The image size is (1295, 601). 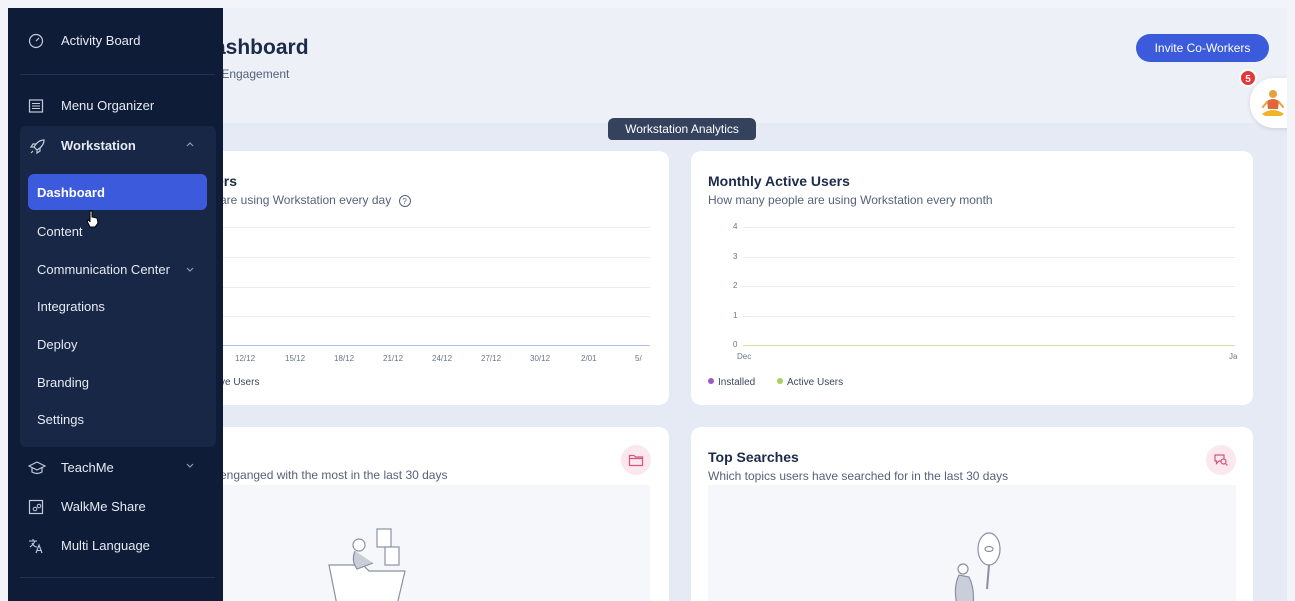 What do you see at coordinates (780, 381) in the screenshot?
I see `active-users-dot` at bounding box center [780, 381].